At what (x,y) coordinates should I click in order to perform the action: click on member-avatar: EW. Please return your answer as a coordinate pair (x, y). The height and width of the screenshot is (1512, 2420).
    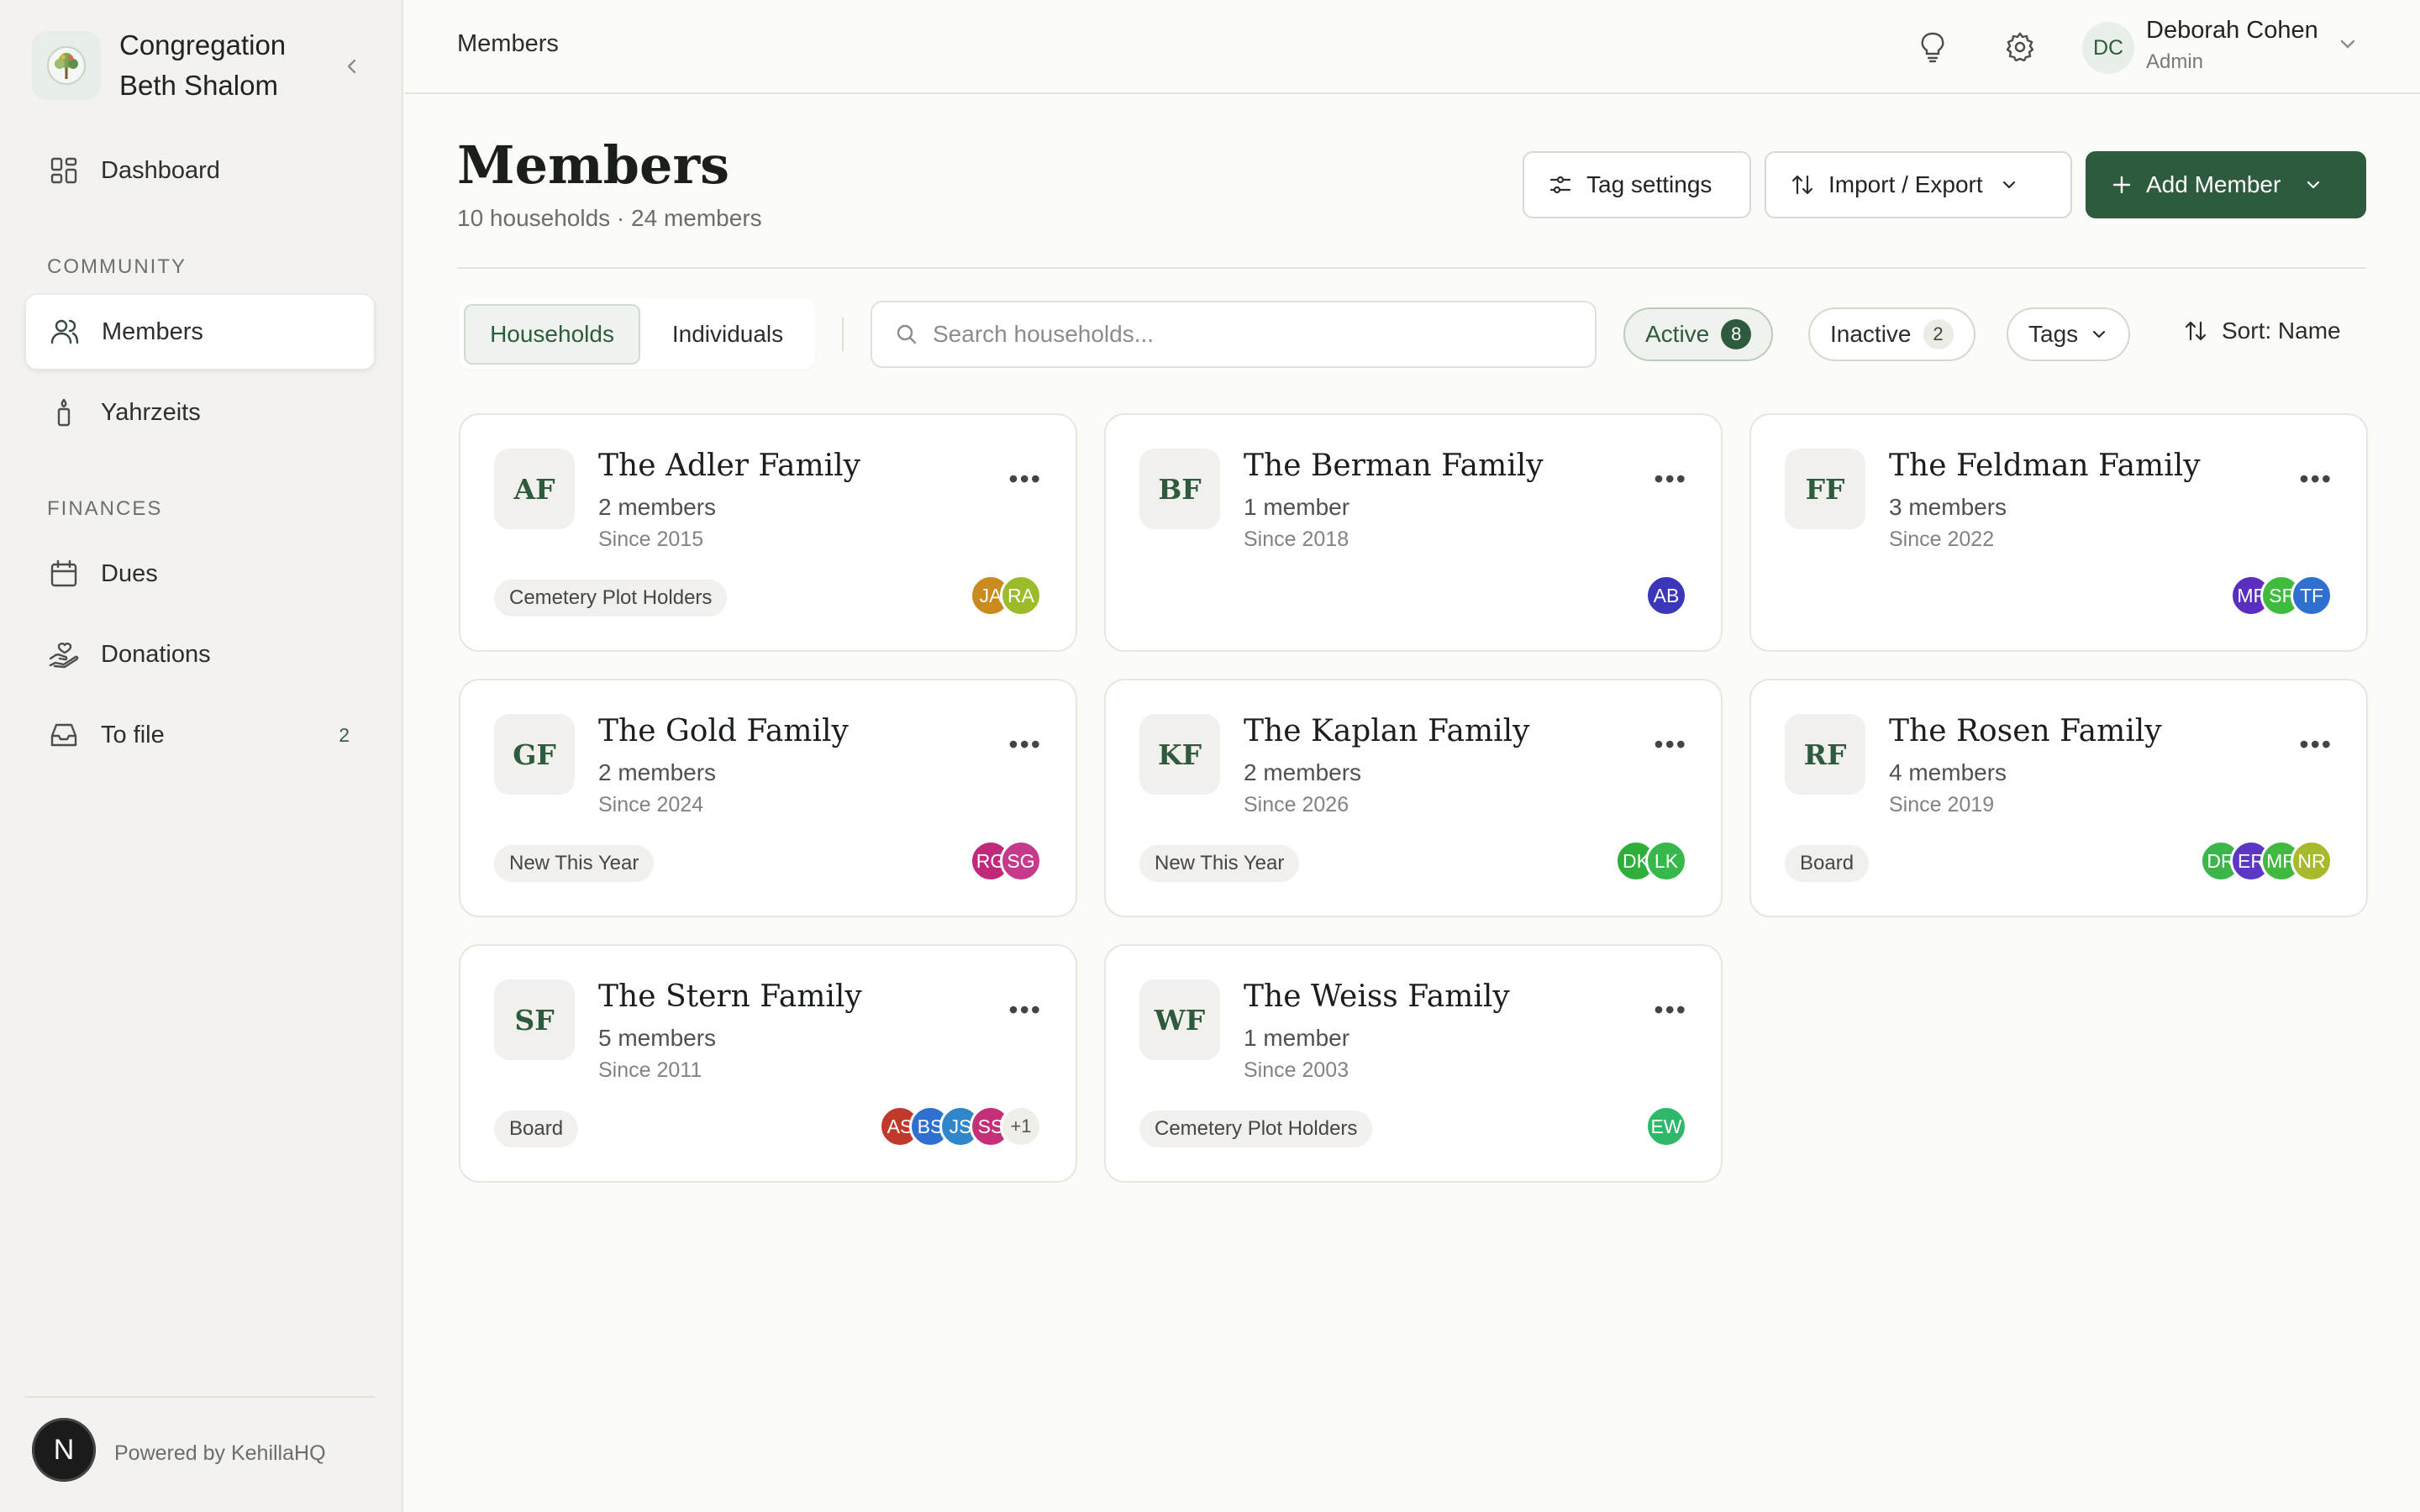
    Looking at the image, I should click on (1666, 1126).